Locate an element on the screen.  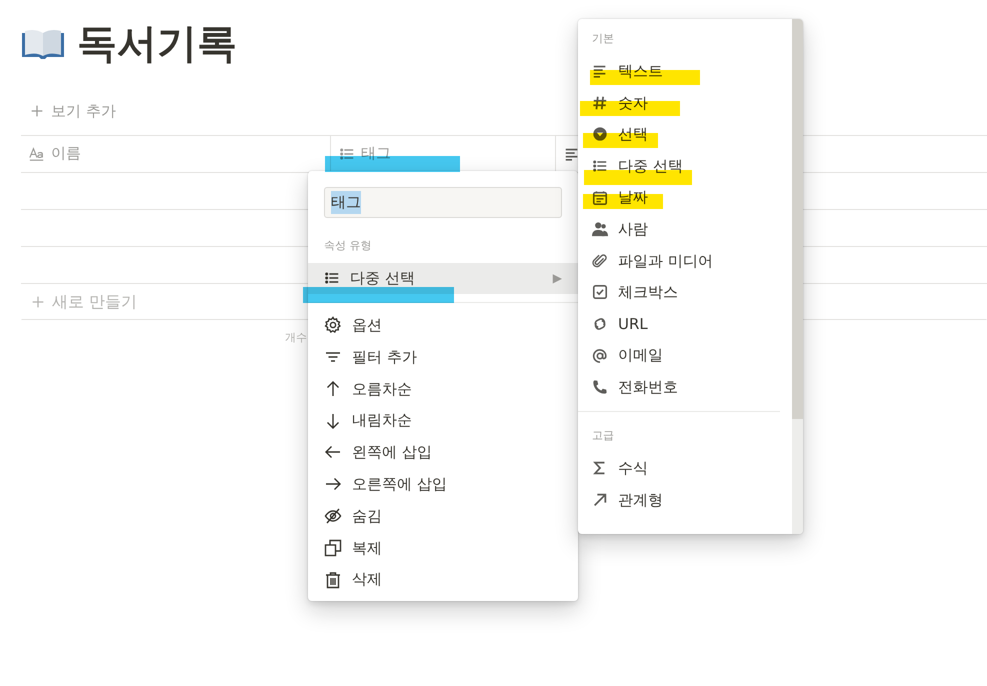
menu-item: 숨김 is located at coordinates (443, 516).